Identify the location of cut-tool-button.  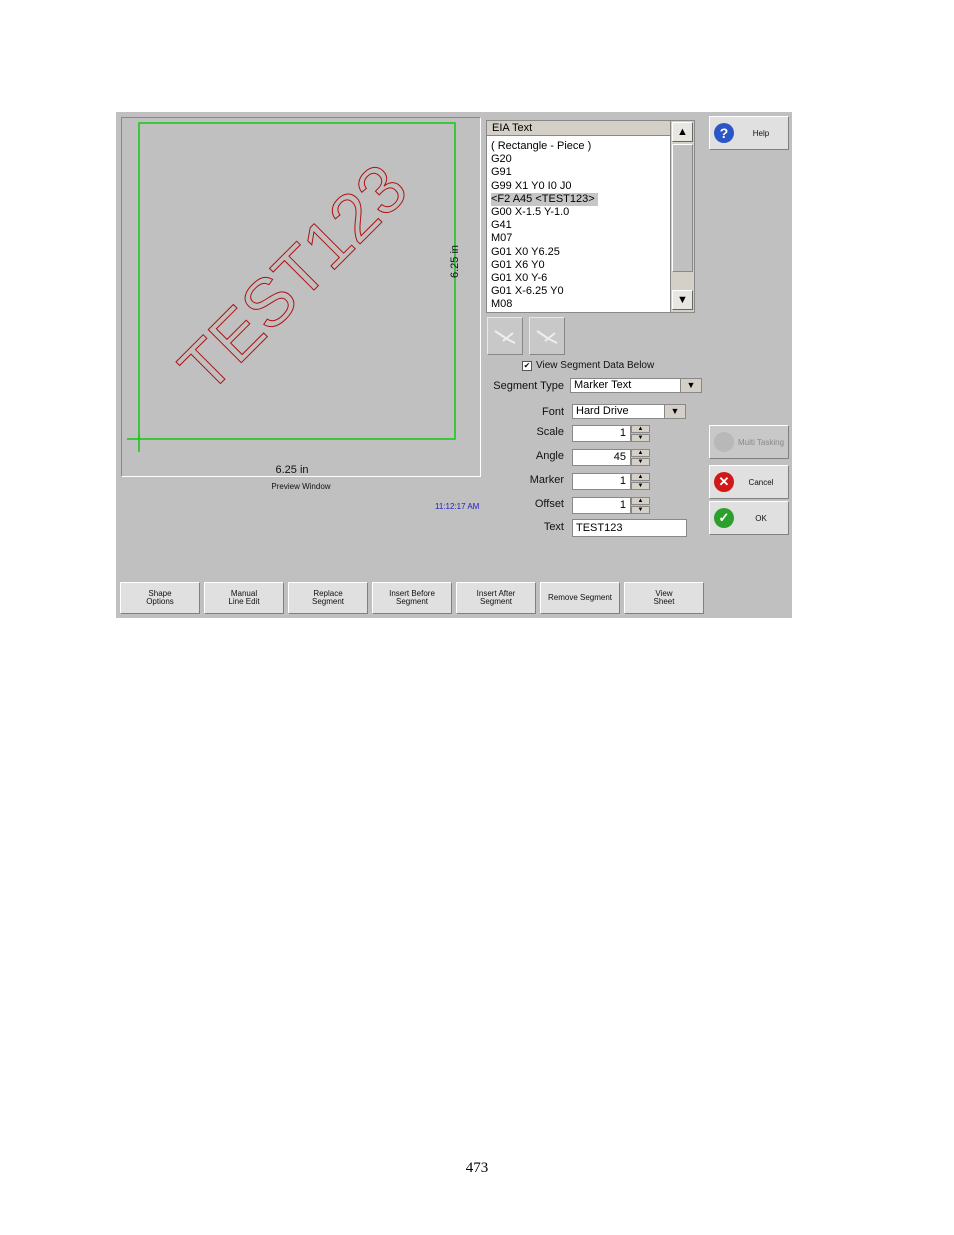
(505, 336).